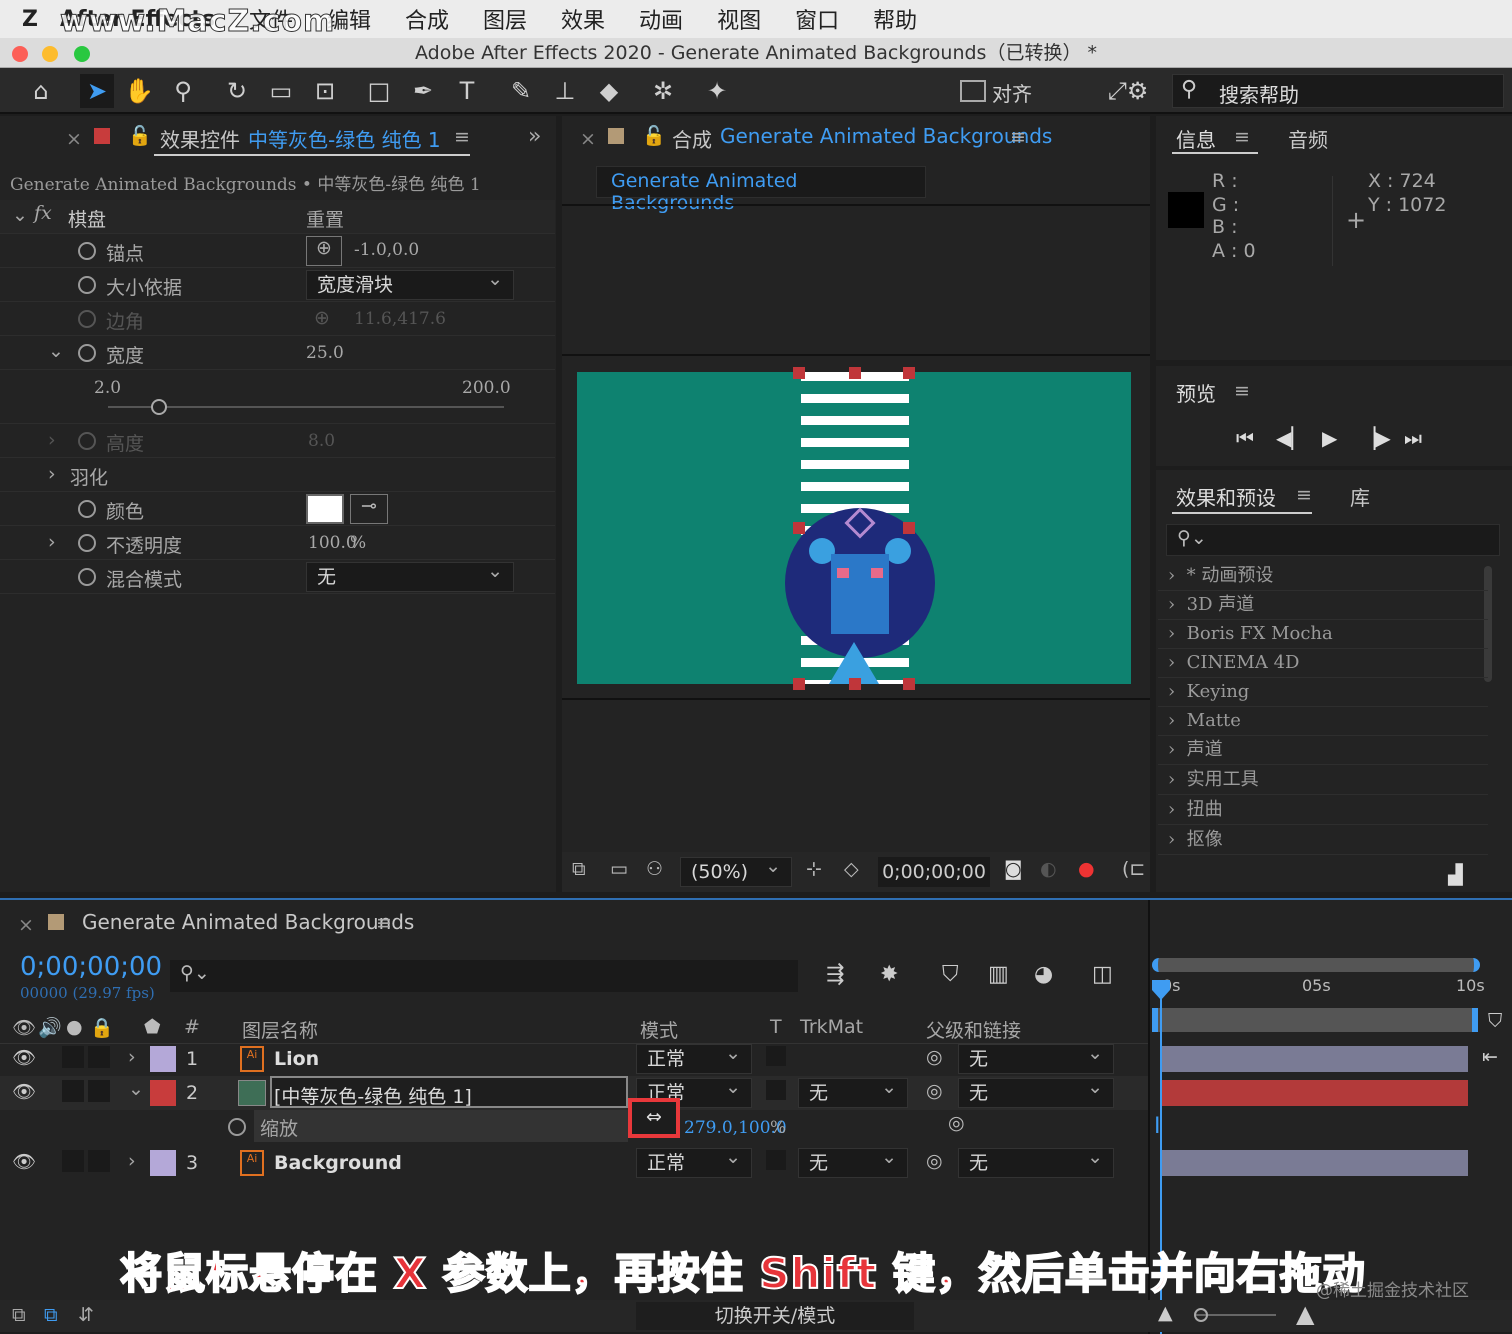  What do you see at coordinates (1291, 438) in the screenshot?
I see `prev-frame-icon: ◀▏` at bounding box center [1291, 438].